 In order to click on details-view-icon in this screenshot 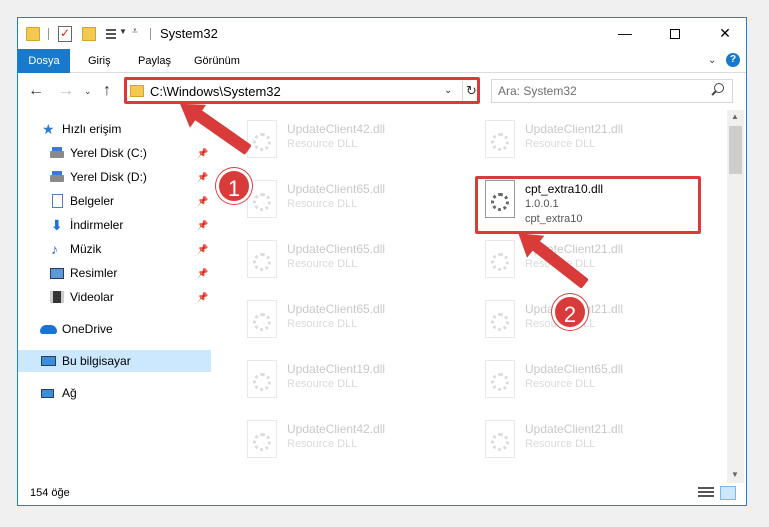, I will do `click(706, 493)`.